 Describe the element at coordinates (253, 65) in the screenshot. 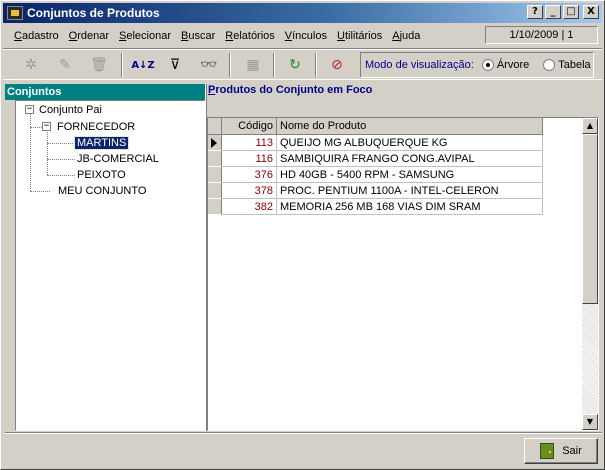

I see `page-icon: ▦` at that location.